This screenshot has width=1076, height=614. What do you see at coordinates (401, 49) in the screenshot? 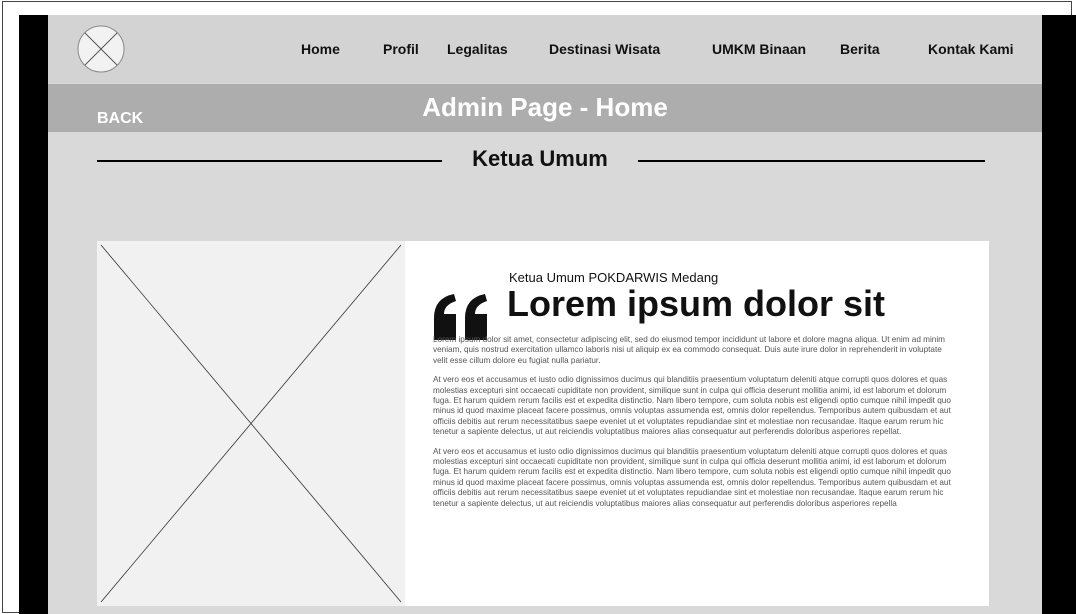
I see `nav-item-profil: Profil` at bounding box center [401, 49].